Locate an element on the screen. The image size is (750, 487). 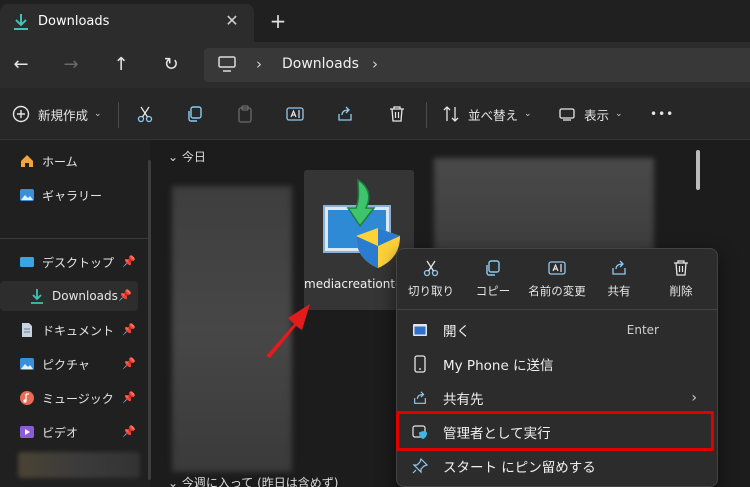
download-icon is located at coordinates (21, 22).